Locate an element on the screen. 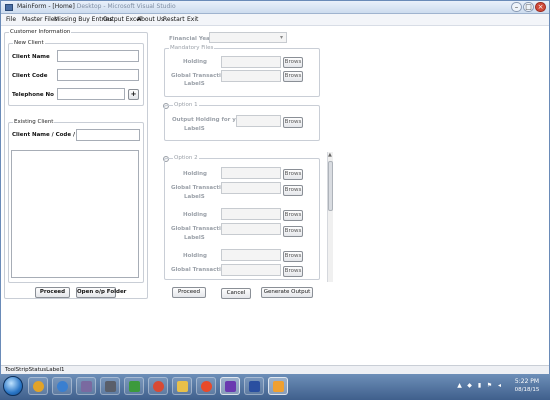  menu-output-excel: Output Excel is located at coordinates (122, 19).